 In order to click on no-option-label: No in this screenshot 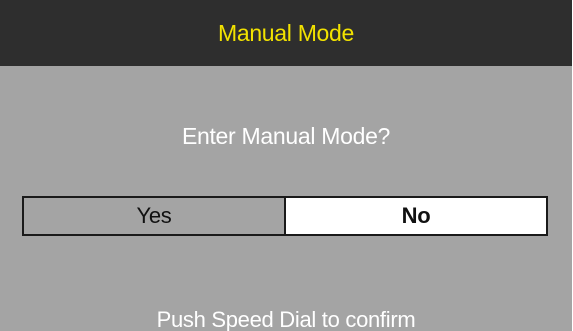, I will do `click(416, 215)`.